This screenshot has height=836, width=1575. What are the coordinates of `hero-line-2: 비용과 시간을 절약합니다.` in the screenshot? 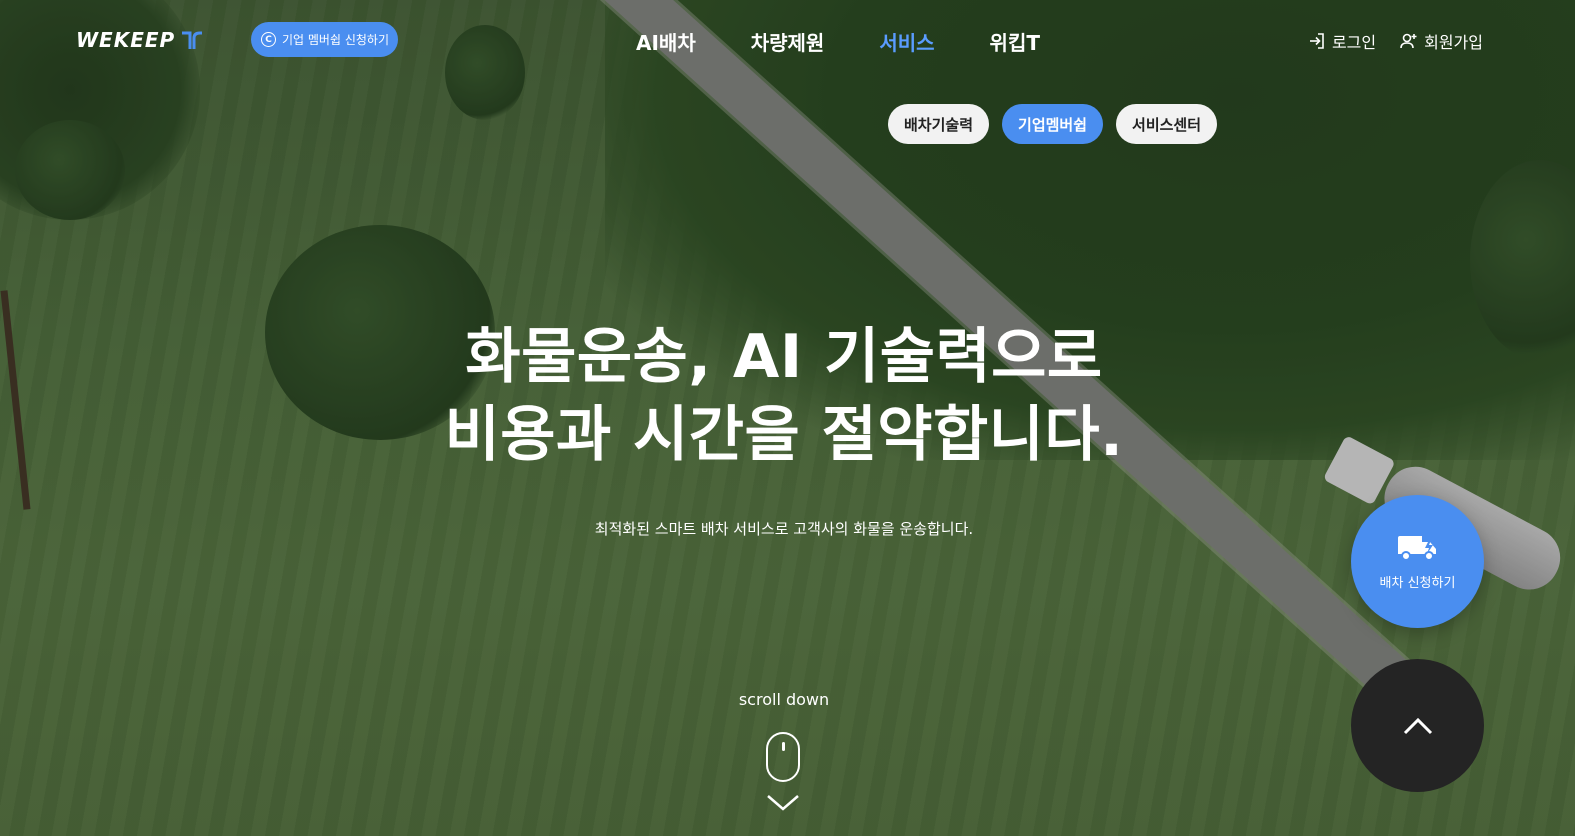 It's located at (784, 435).